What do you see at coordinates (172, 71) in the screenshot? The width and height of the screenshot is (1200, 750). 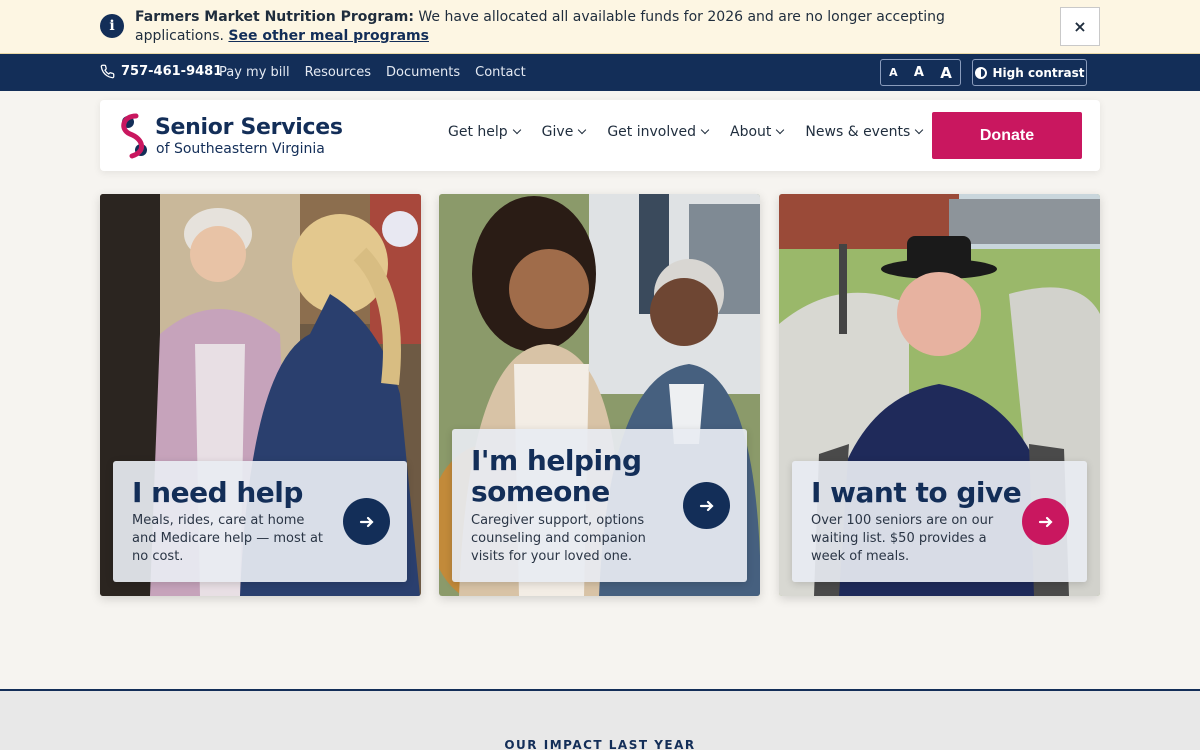 I see `phone-number: 757-461-9481` at bounding box center [172, 71].